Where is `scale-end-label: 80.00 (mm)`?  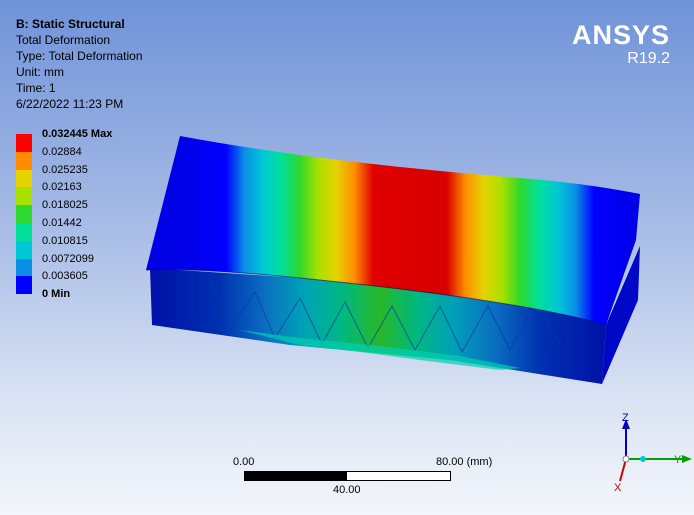
scale-end-label: 80.00 (mm) is located at coordinates (464, 462).